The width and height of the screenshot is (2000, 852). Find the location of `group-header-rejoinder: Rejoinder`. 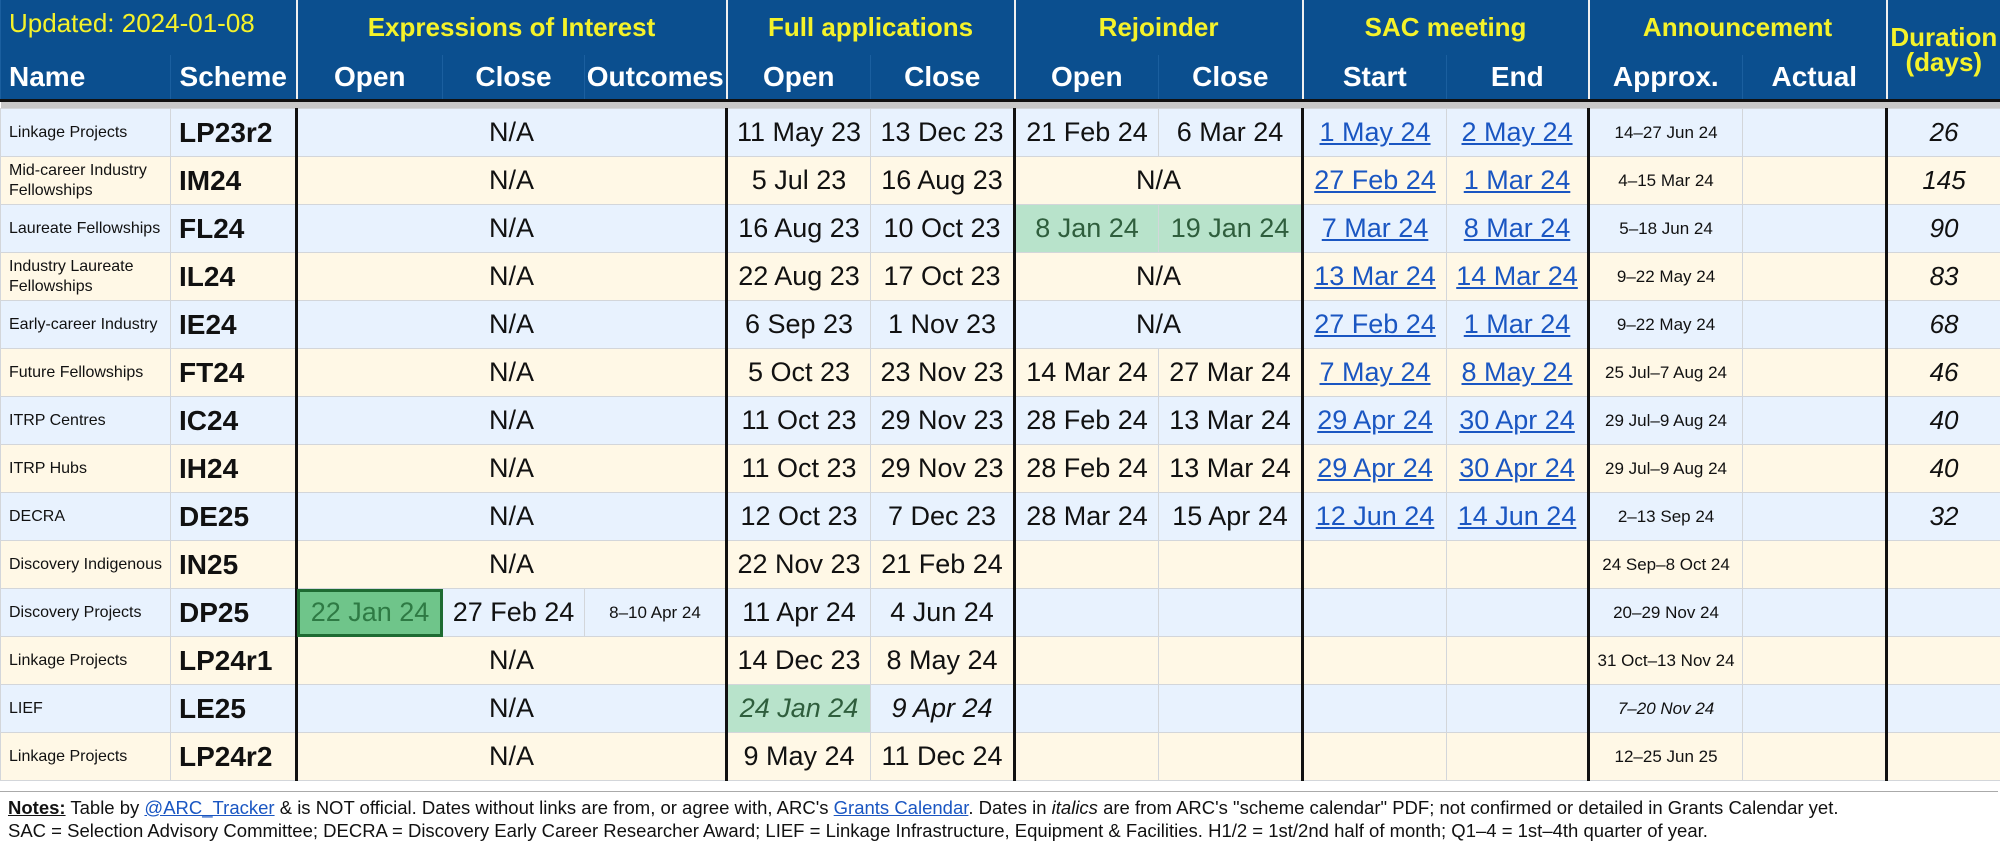

group-header-rejoinder: Rejoinder is located at coordinates (1159, 27).